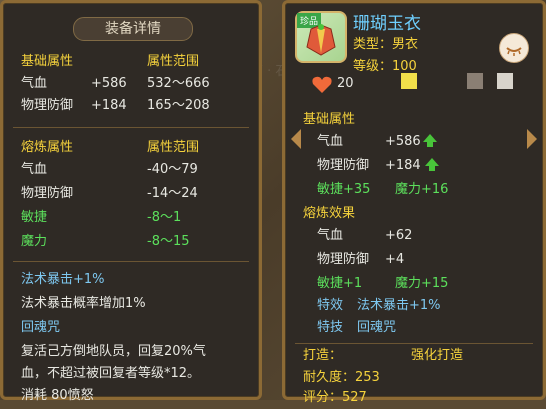  What do you see at coordinates (414, 214) in the screenshot?
I see `refine-header: 熔炼效果` at bounding box center [414, 214].